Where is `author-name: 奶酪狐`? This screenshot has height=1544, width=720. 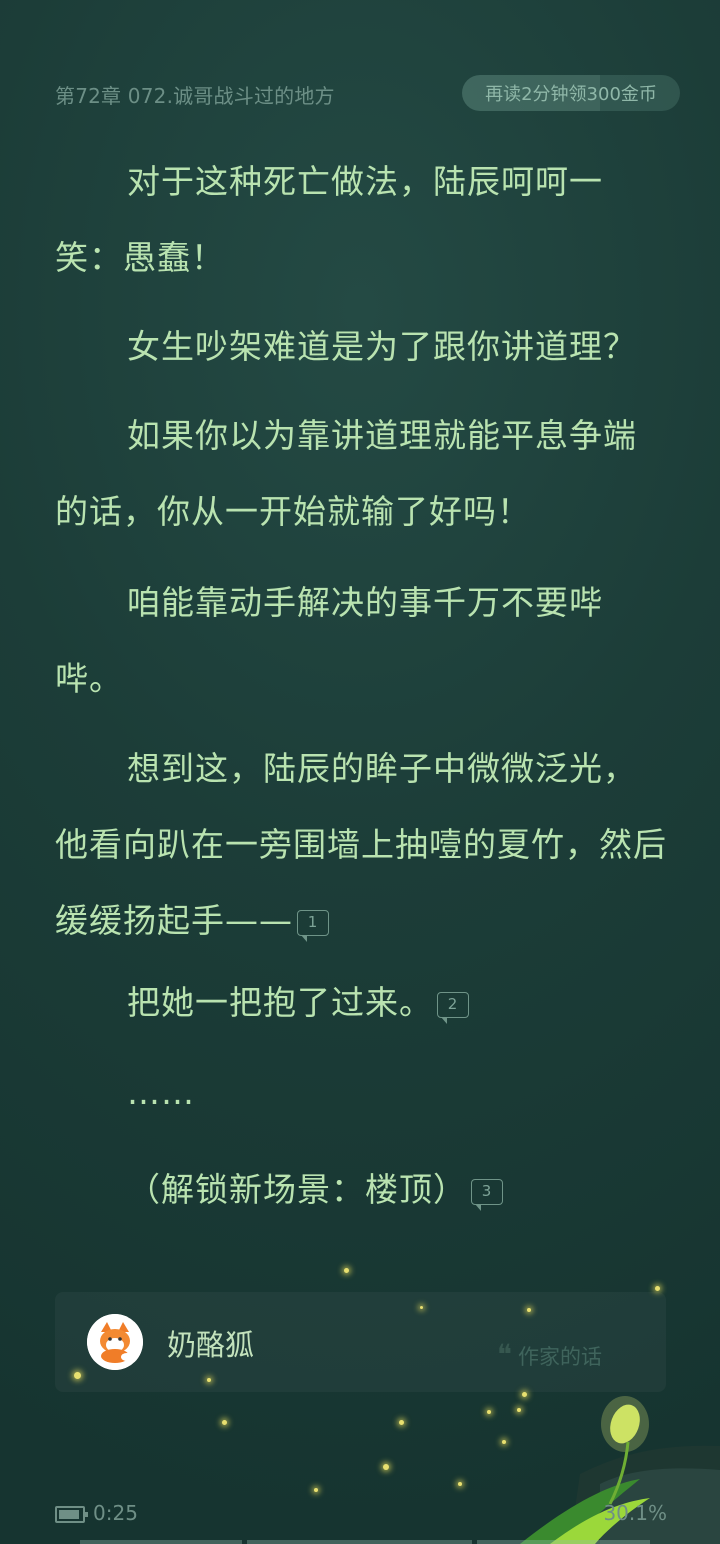
author-name: 奶酪狐 is located at coordinates (211, 1345).